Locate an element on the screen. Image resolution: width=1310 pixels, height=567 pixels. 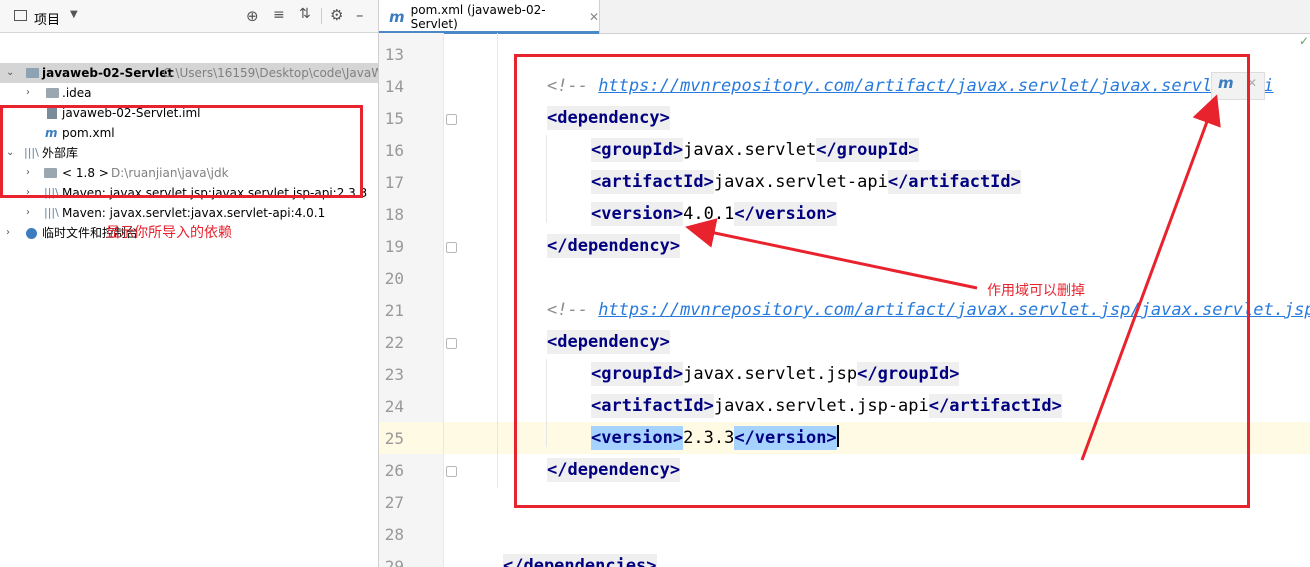
close-icon: ✕ is located at coordinates (594, 17).